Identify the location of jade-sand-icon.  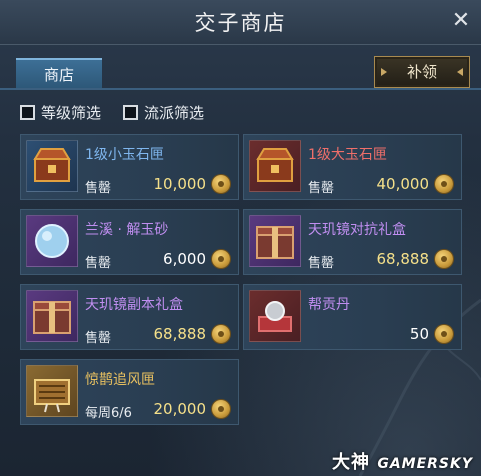
(52, 241).